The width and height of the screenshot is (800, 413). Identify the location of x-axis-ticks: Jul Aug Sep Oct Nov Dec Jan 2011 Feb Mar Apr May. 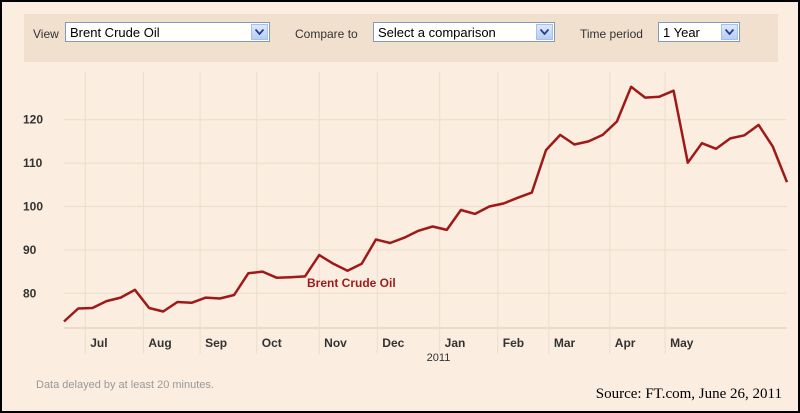
(391, 350).